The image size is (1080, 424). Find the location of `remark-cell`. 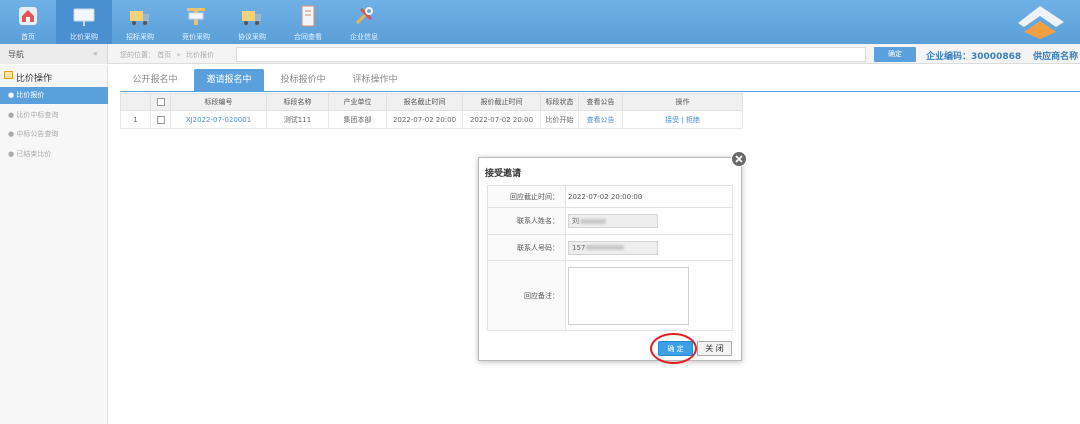

remark-cell is located at coordinates (649, 295).